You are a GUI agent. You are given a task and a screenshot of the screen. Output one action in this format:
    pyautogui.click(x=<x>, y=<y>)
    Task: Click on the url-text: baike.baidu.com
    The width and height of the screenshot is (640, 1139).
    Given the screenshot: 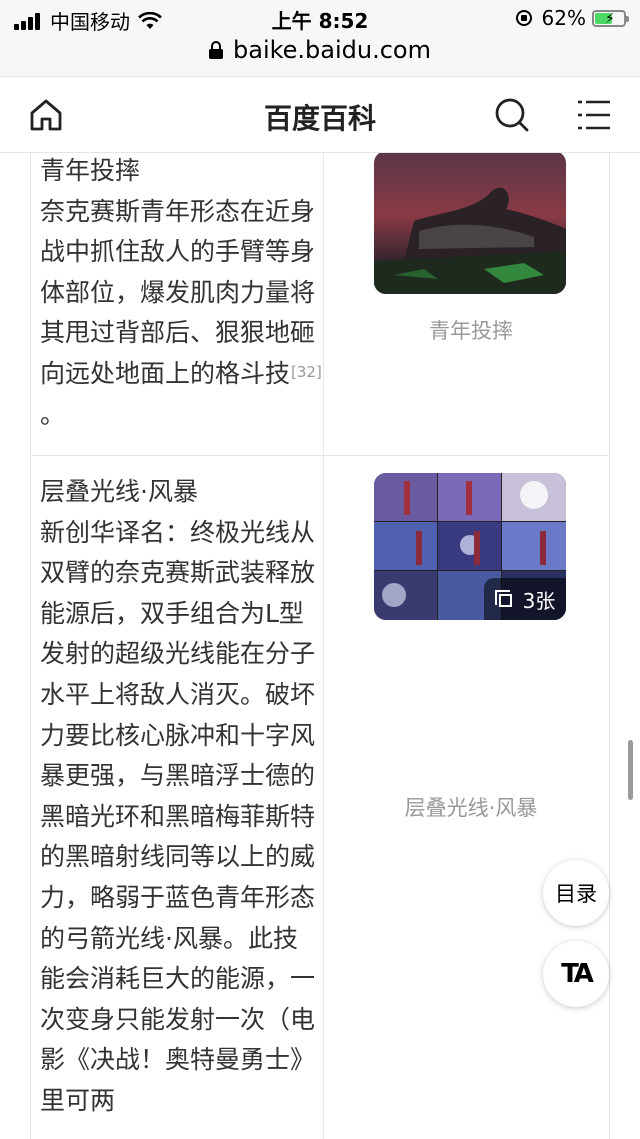 What is the action you would take?
    pyautogui.click(x=332, y=50)
    